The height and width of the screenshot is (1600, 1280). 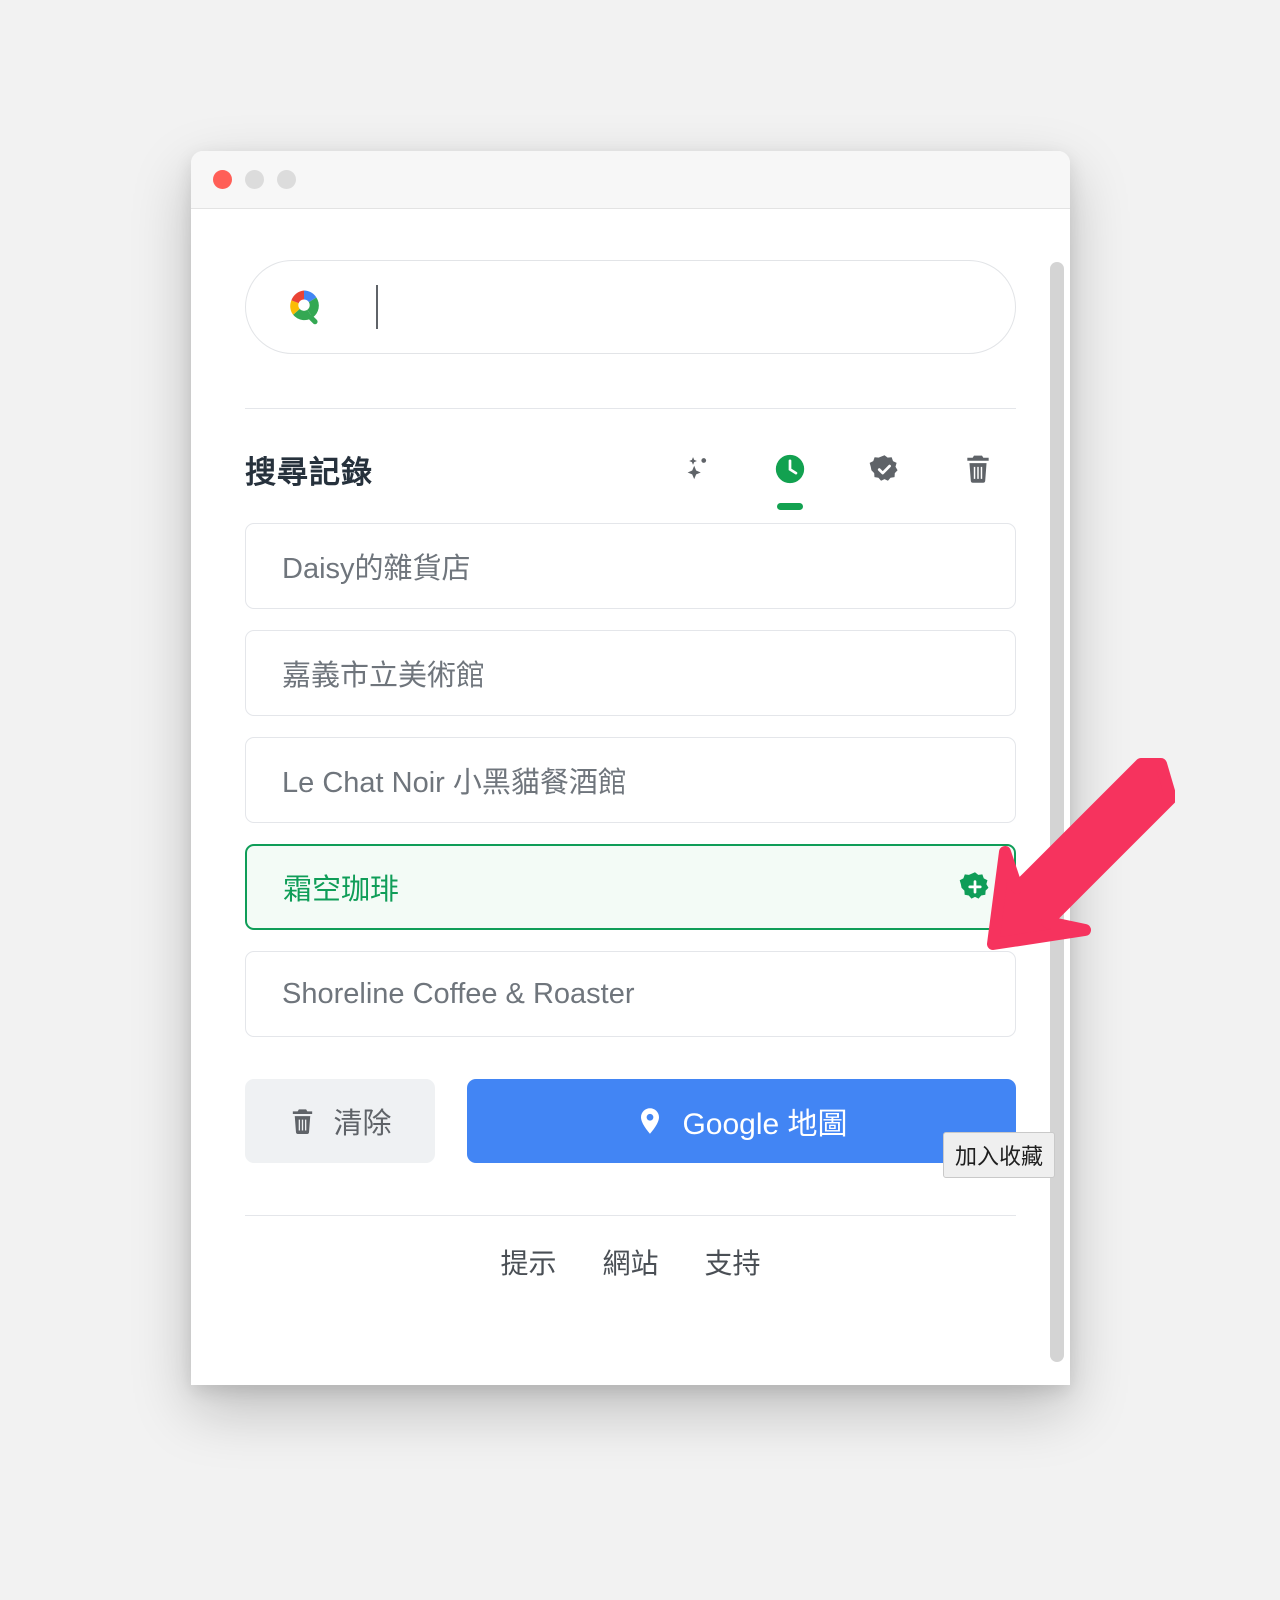 I want to click on history-item-label: Daisy的雜貨店, so click(x=376, y=569).